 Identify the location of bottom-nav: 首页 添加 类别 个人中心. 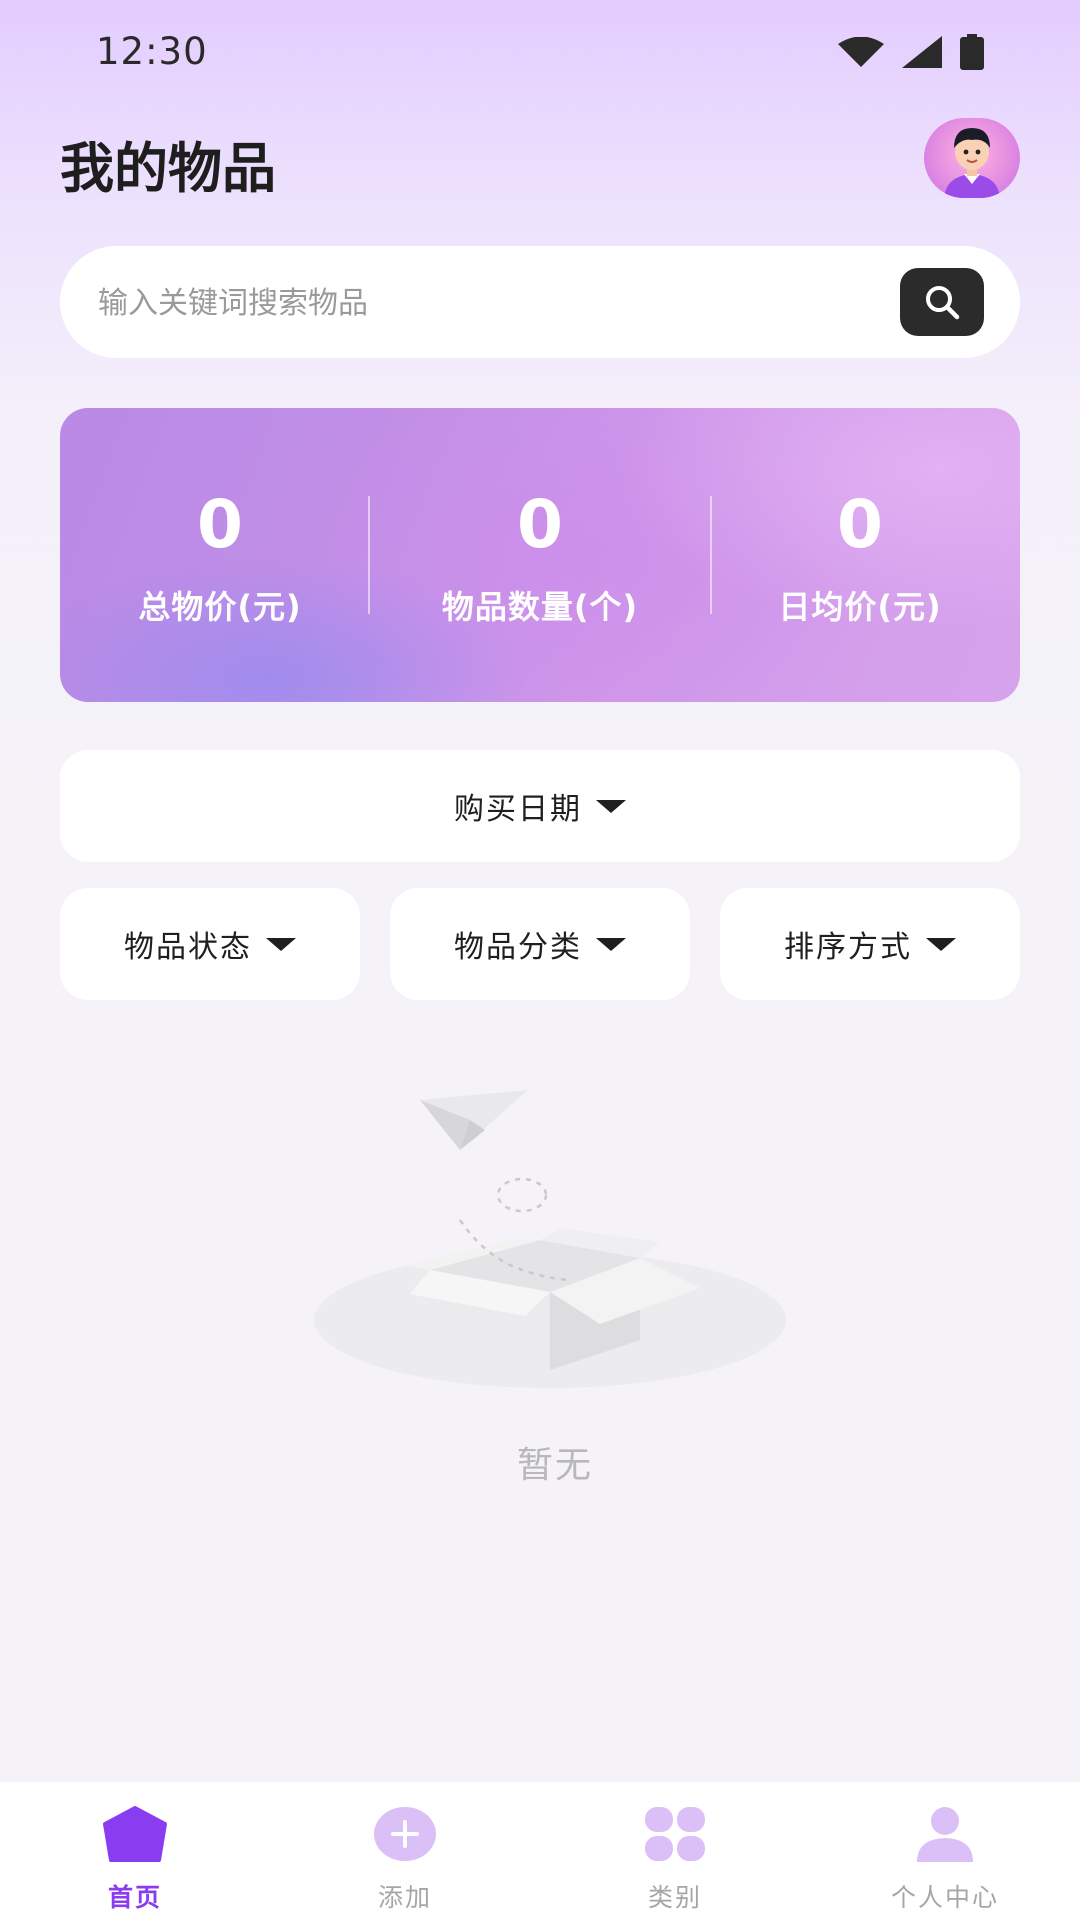
(540, 1851).